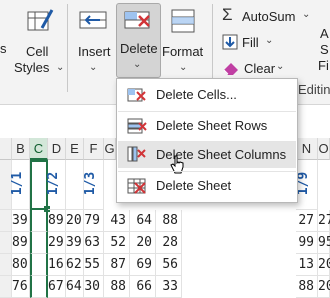  I want to click on grid-cell: 43, so click(117, 221).